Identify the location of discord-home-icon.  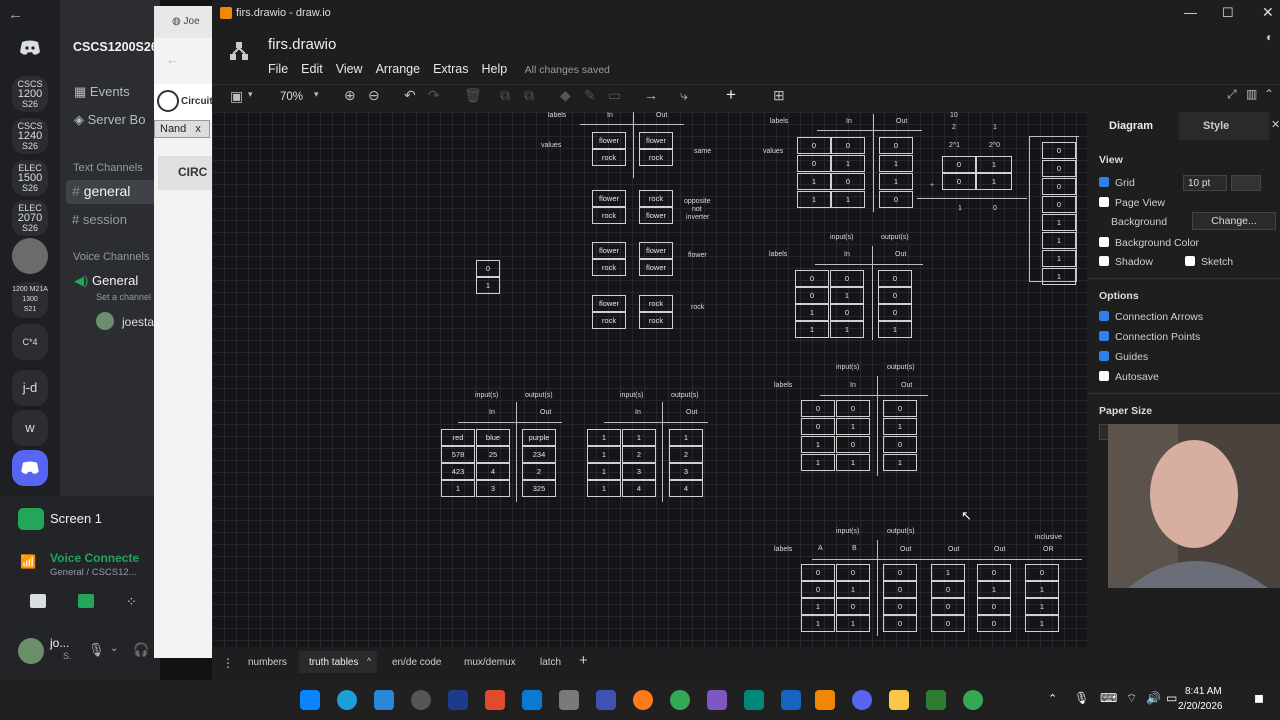
(30, 48).